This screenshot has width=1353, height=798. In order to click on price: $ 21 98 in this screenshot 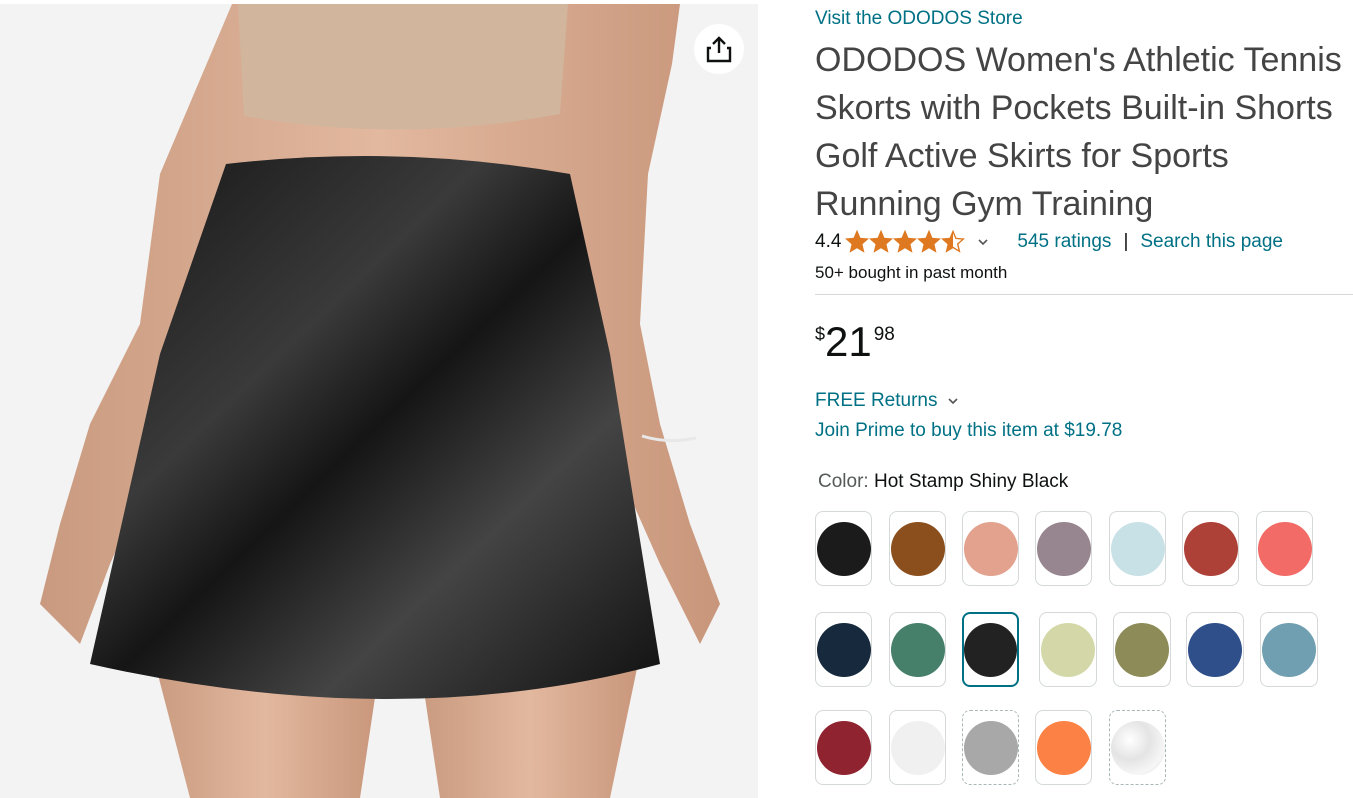, I will do `click(855, 342)`.